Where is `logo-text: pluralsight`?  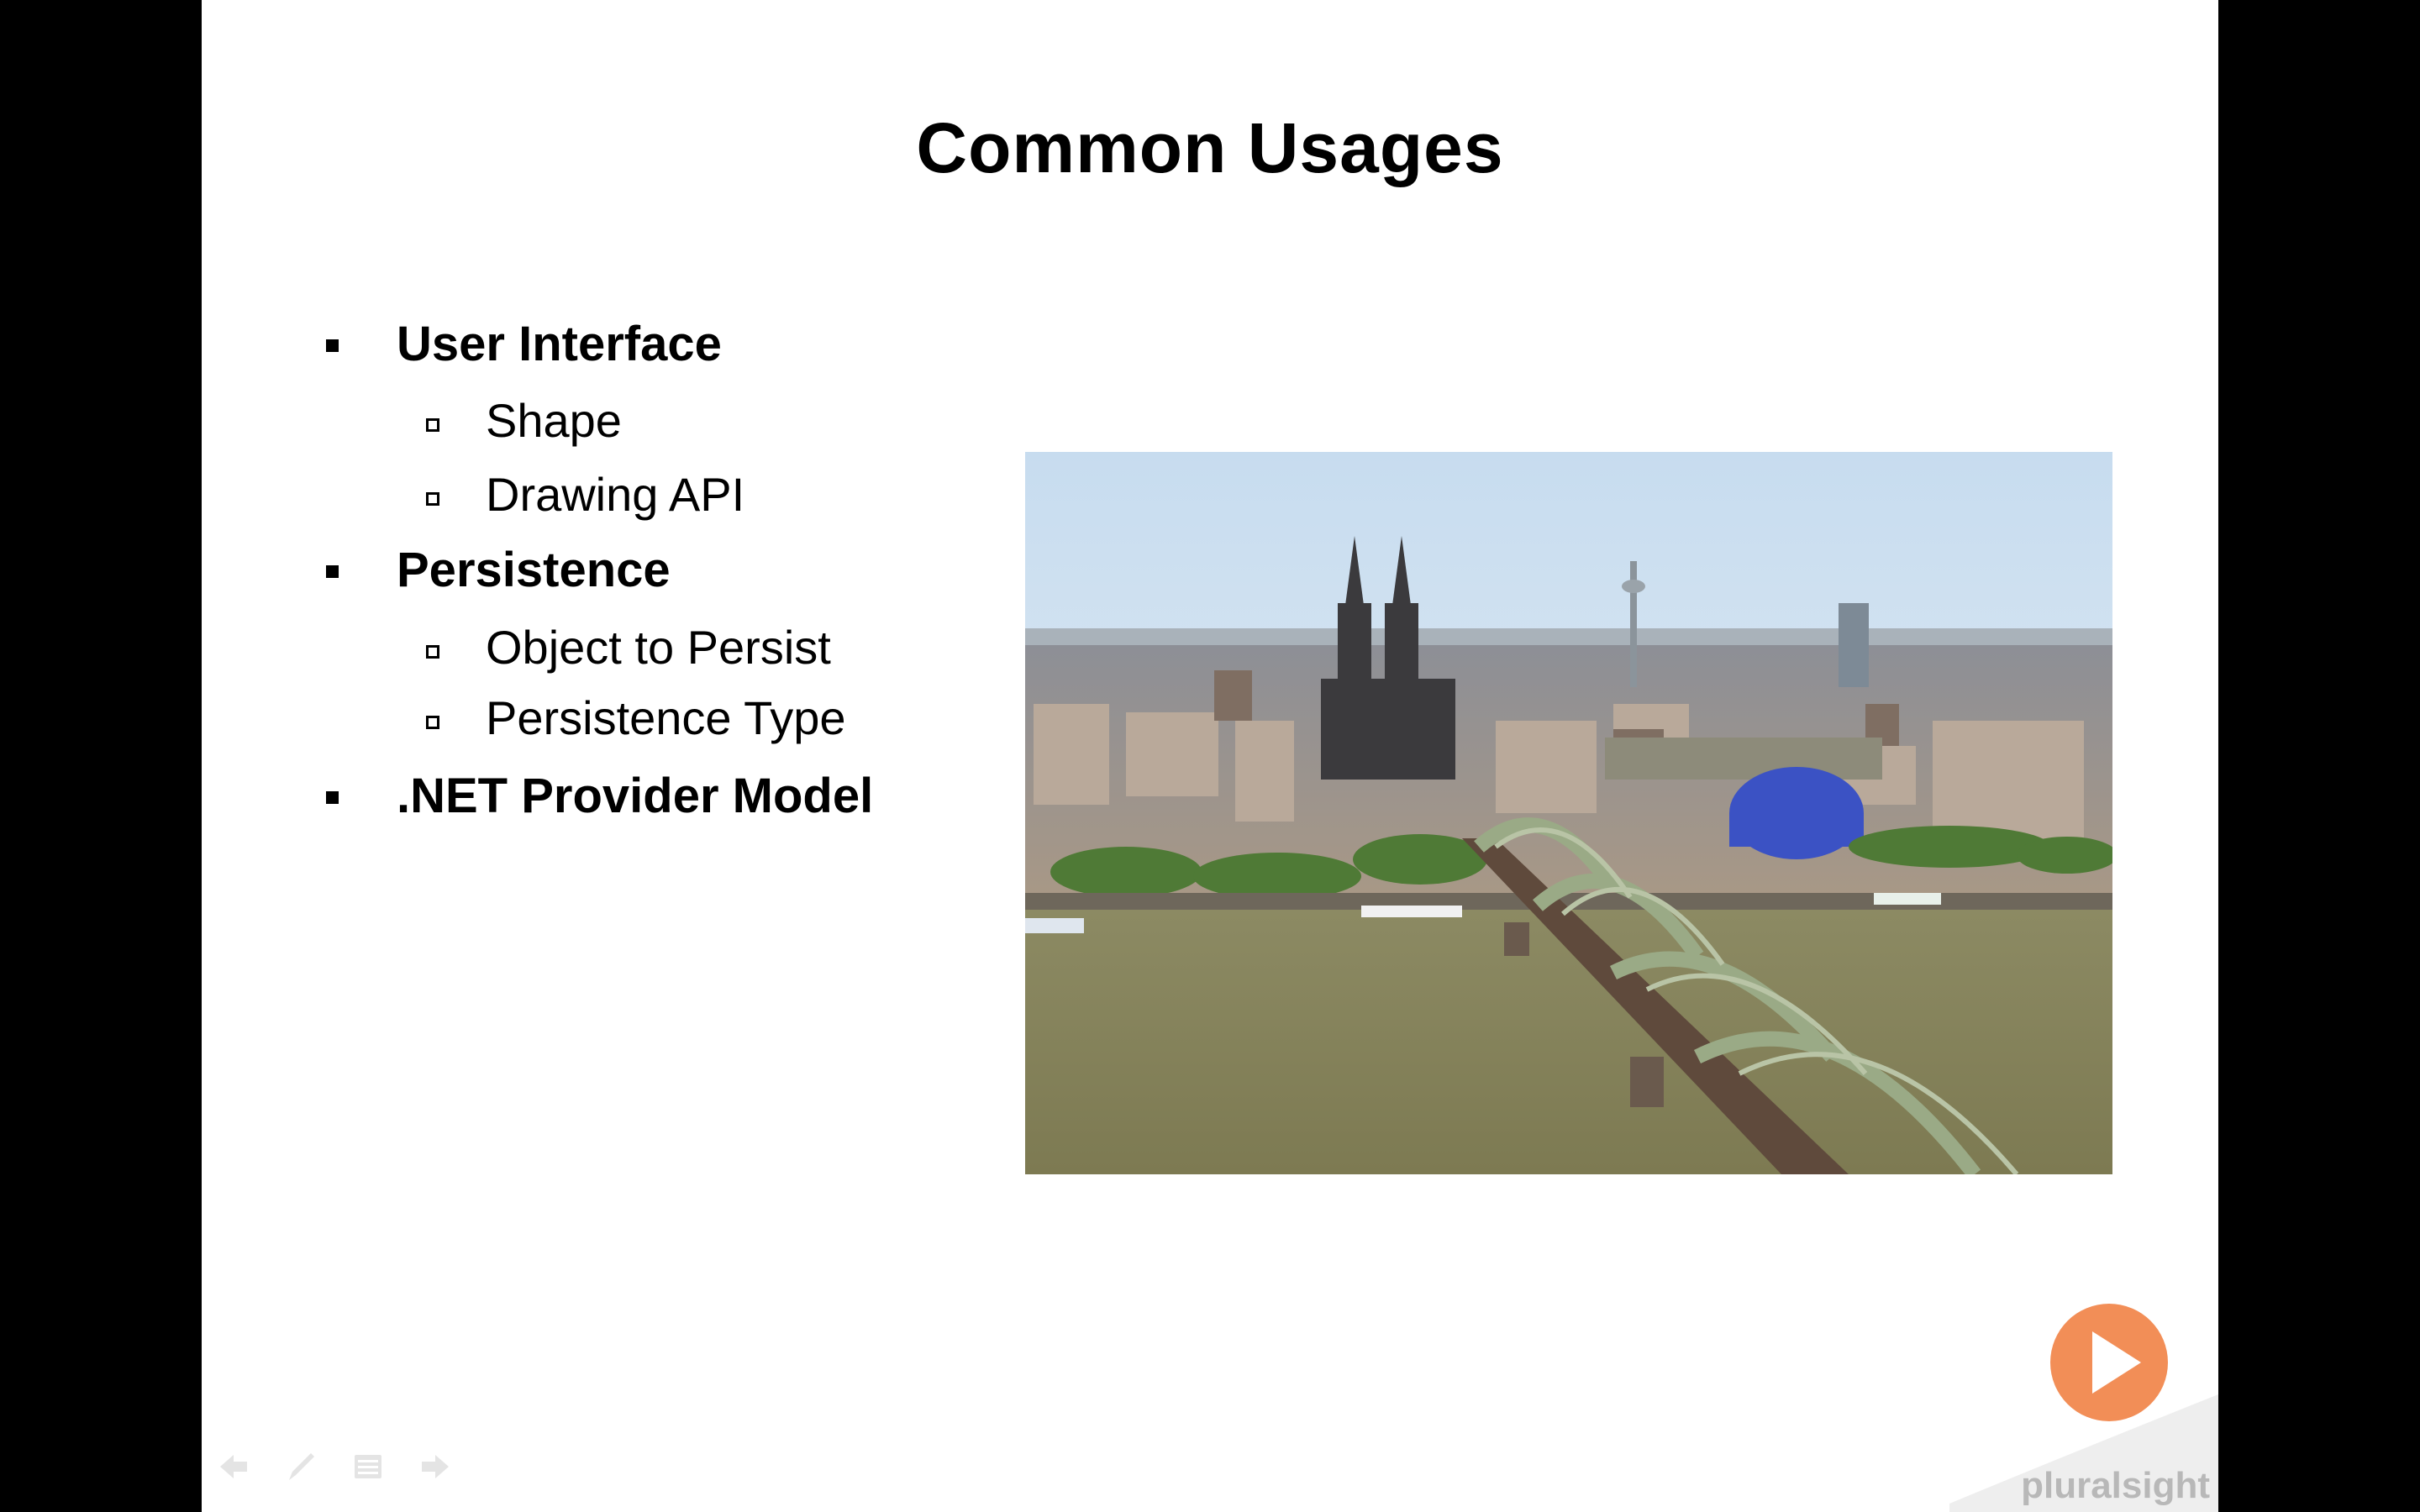
logo-text: pluralsight is located at coordinates (2115, 1485).